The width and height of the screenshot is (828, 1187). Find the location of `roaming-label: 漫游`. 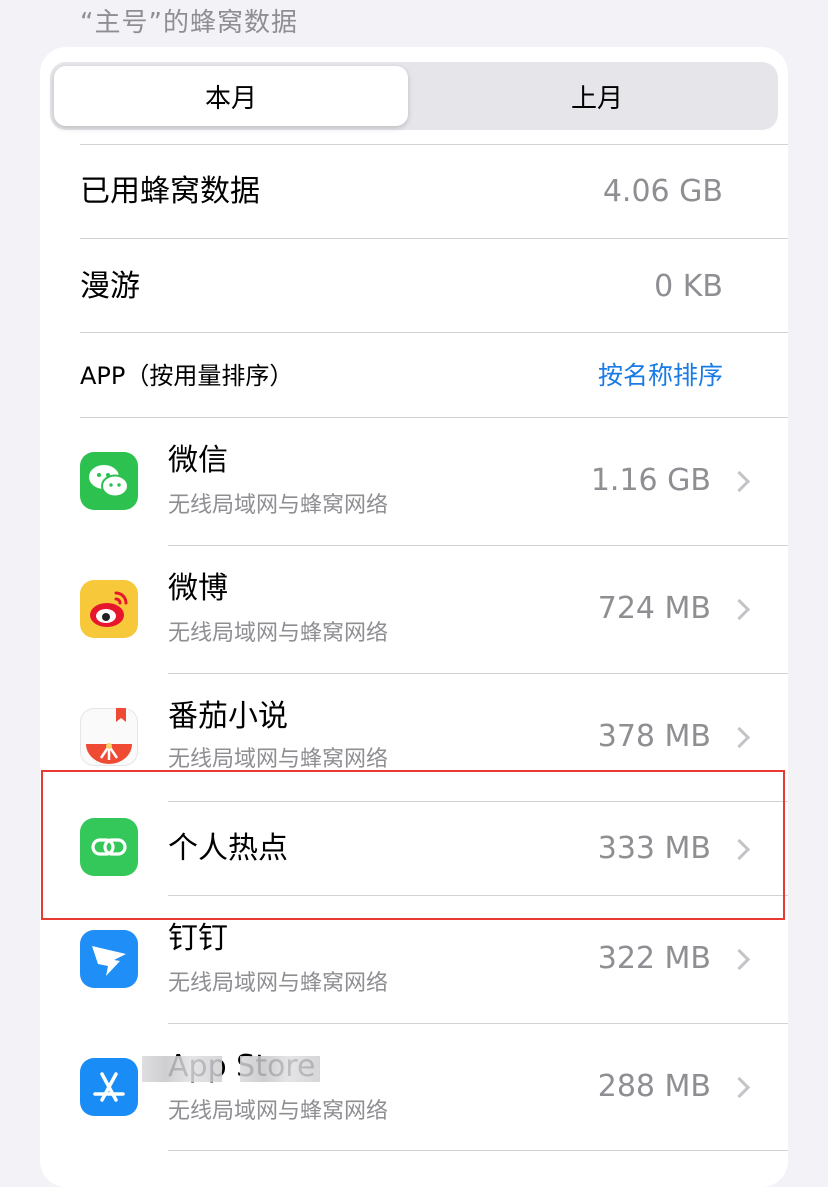

roaming-label: 漫游 is located at coordinates (110, 286).